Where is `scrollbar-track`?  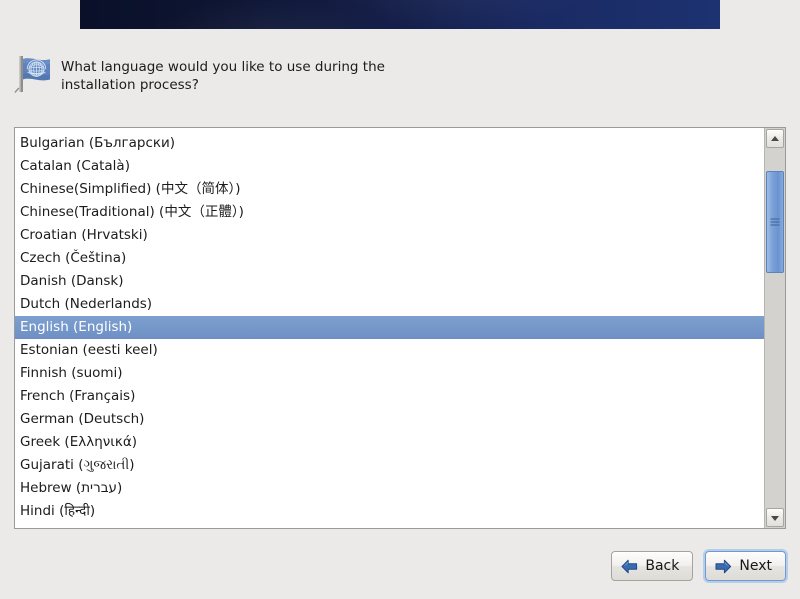 scrollbar-track is located at coordinates (775, 328).